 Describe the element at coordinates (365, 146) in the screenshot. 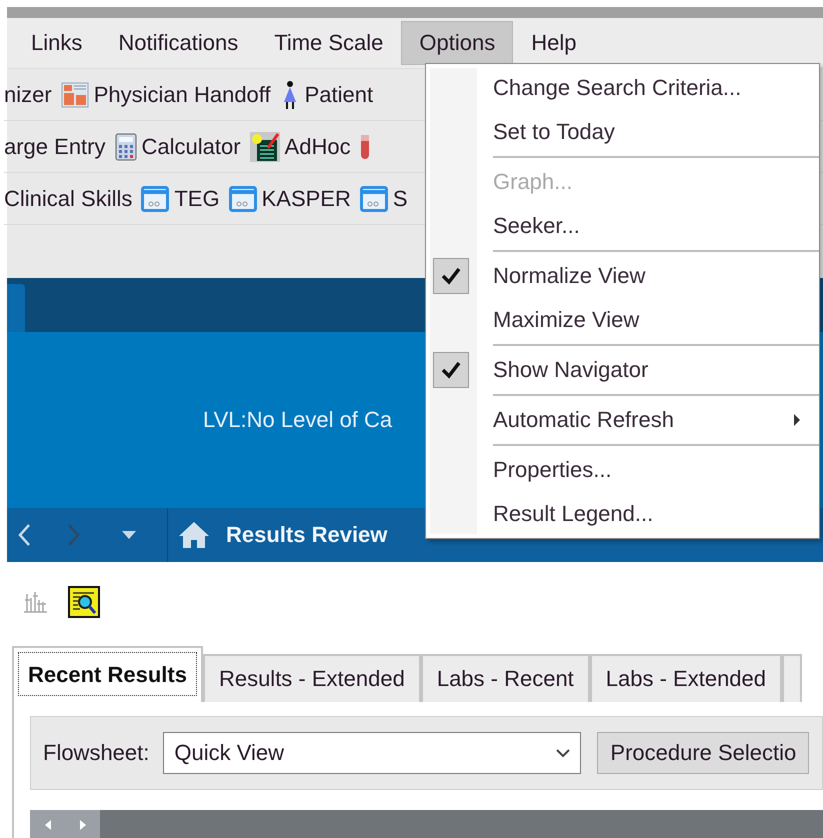

I see `test-tube-icon` at that location.